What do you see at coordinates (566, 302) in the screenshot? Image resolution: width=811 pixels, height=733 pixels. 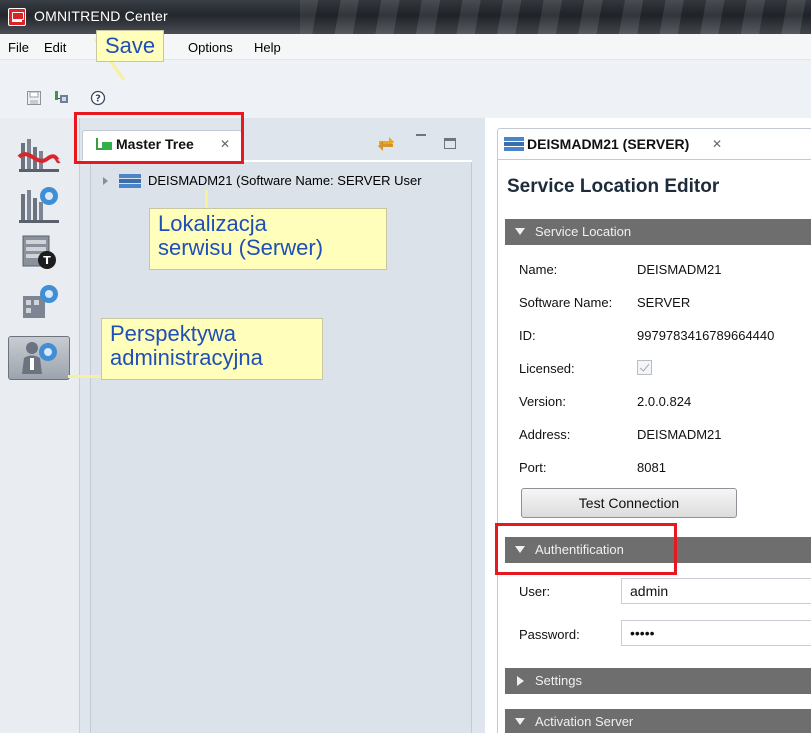 I see `software-name-label: Software Name:` at bounding box center [566, 302].